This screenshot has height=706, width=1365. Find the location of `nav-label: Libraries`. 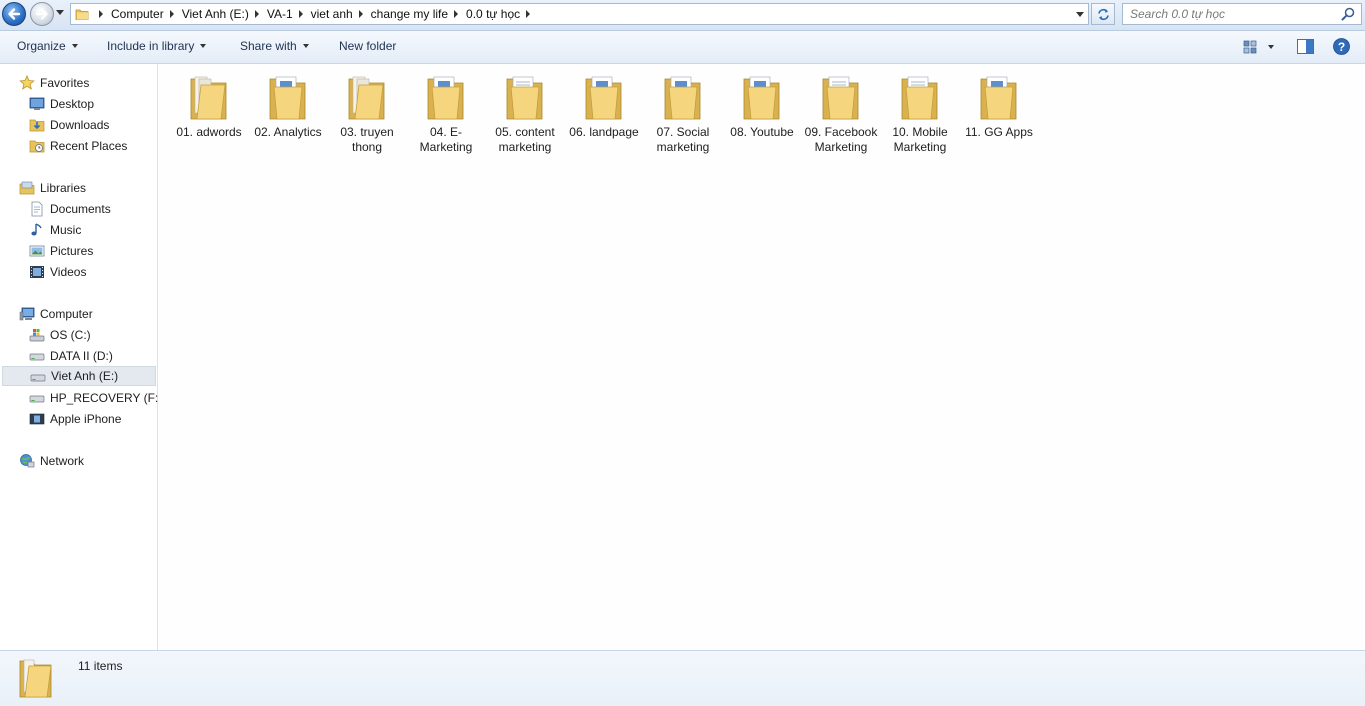

nav-label: Libraries is located at coordinates (63, 188).